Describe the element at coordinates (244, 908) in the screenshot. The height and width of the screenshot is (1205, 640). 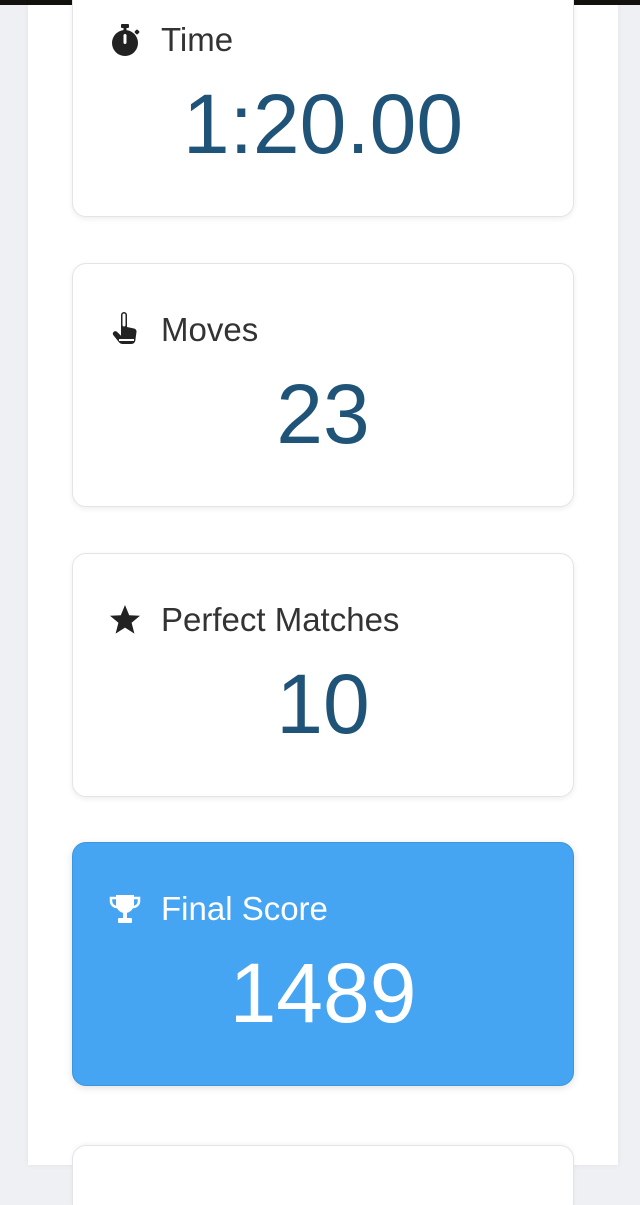
I see `final-score-label: Final Score` at that location.